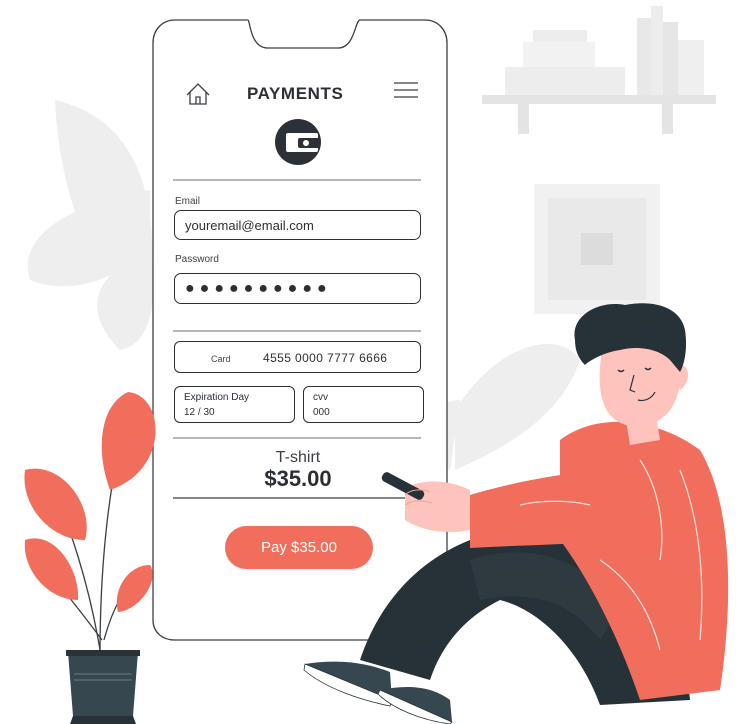  What do you see at coordinates (188, 201) in the screenshot?
I see `email-label: Email` at bounding box center [188, 201].